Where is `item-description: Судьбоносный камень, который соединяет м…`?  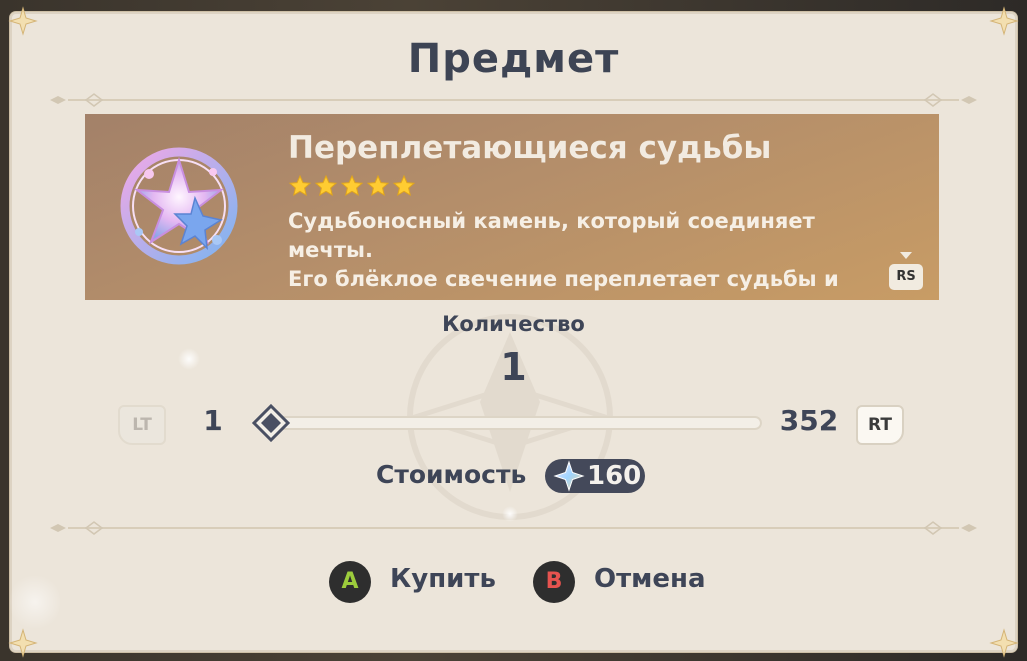 item-description: Судьбоносный камень, который соединяет м… is located at coordinates (588, 250).